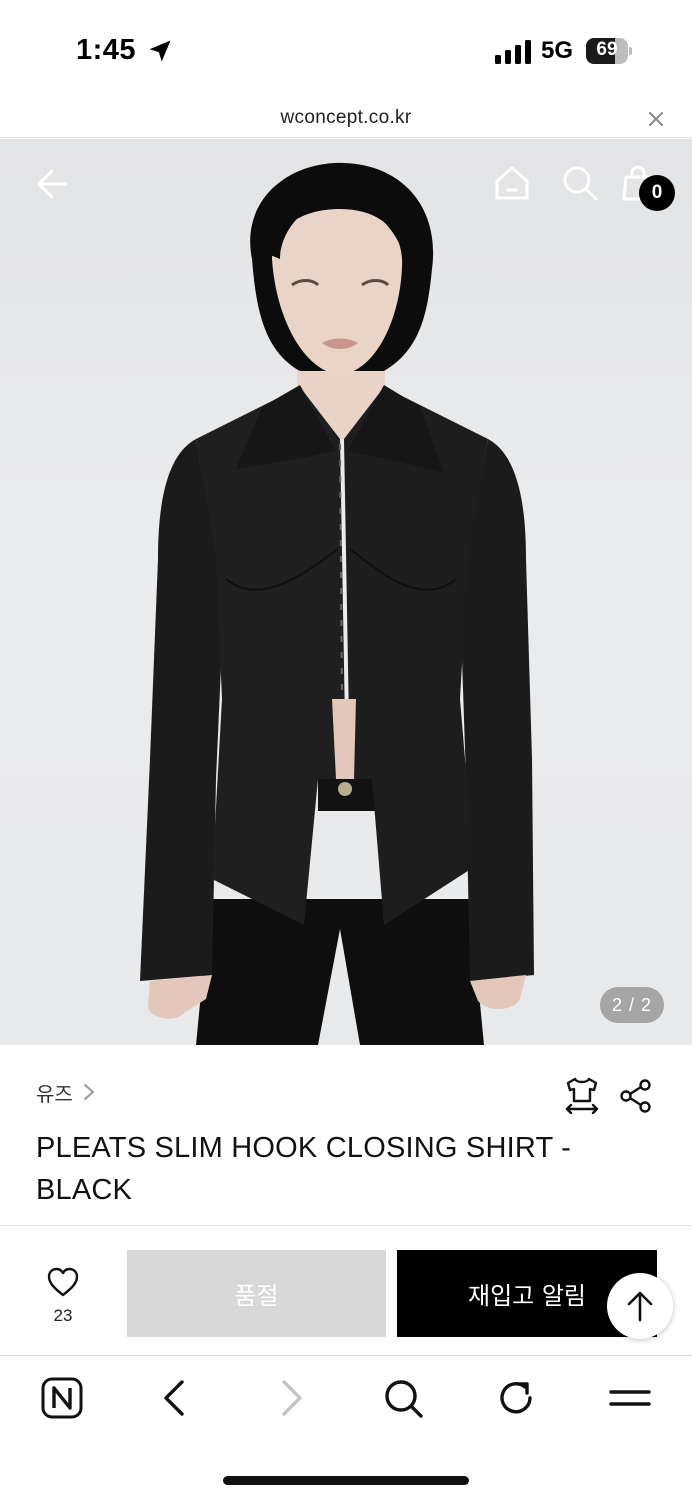 This screenshot has width=692, height=1500. What do you see at coordinates (256, 1293) in the screenshot?
I see `soldout-button: 품절` at bounding box center [256, 1293].